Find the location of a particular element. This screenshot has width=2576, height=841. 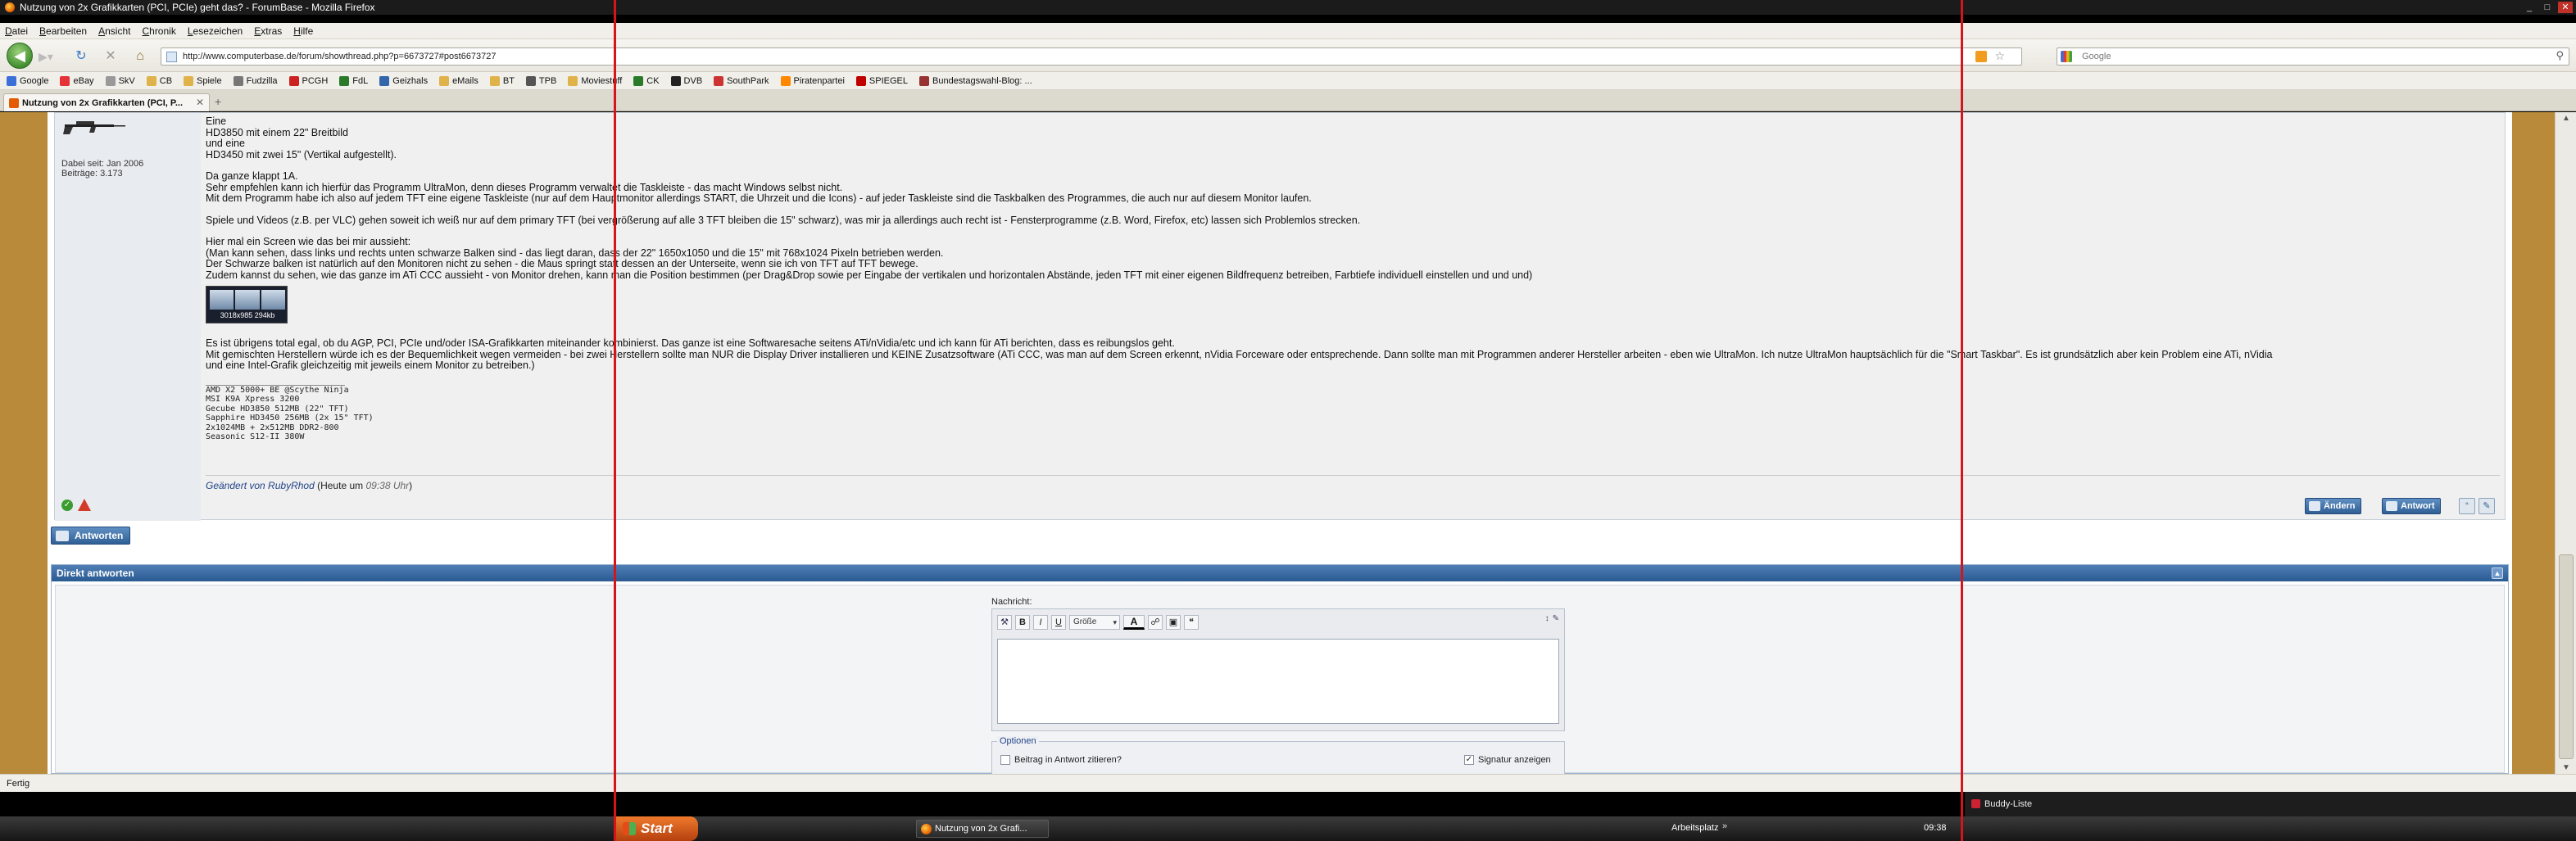

editor-wrapper: Nachricht: ⚒ B I U Größe A ☍ ▣ ❝ is located at coordinates (1282, 685).